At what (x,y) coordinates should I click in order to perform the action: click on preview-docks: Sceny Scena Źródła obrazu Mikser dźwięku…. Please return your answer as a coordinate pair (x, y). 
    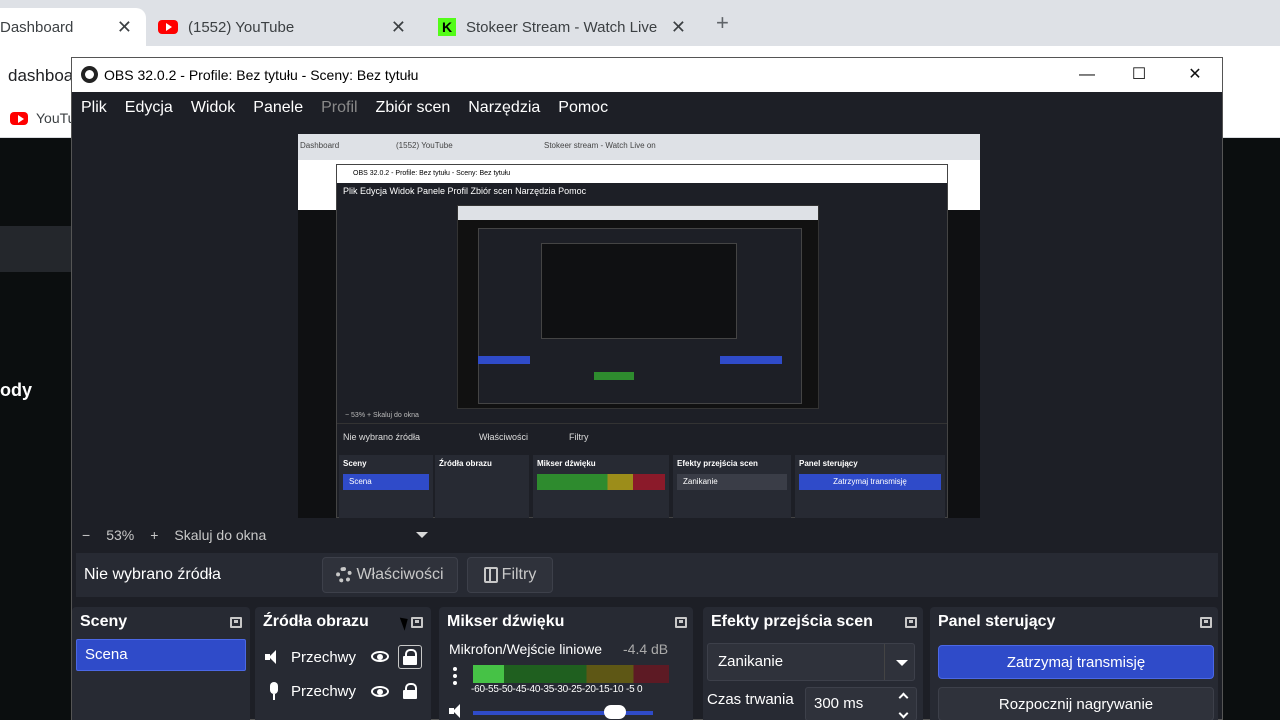
    Looking at the image, I should click on (642, 486).